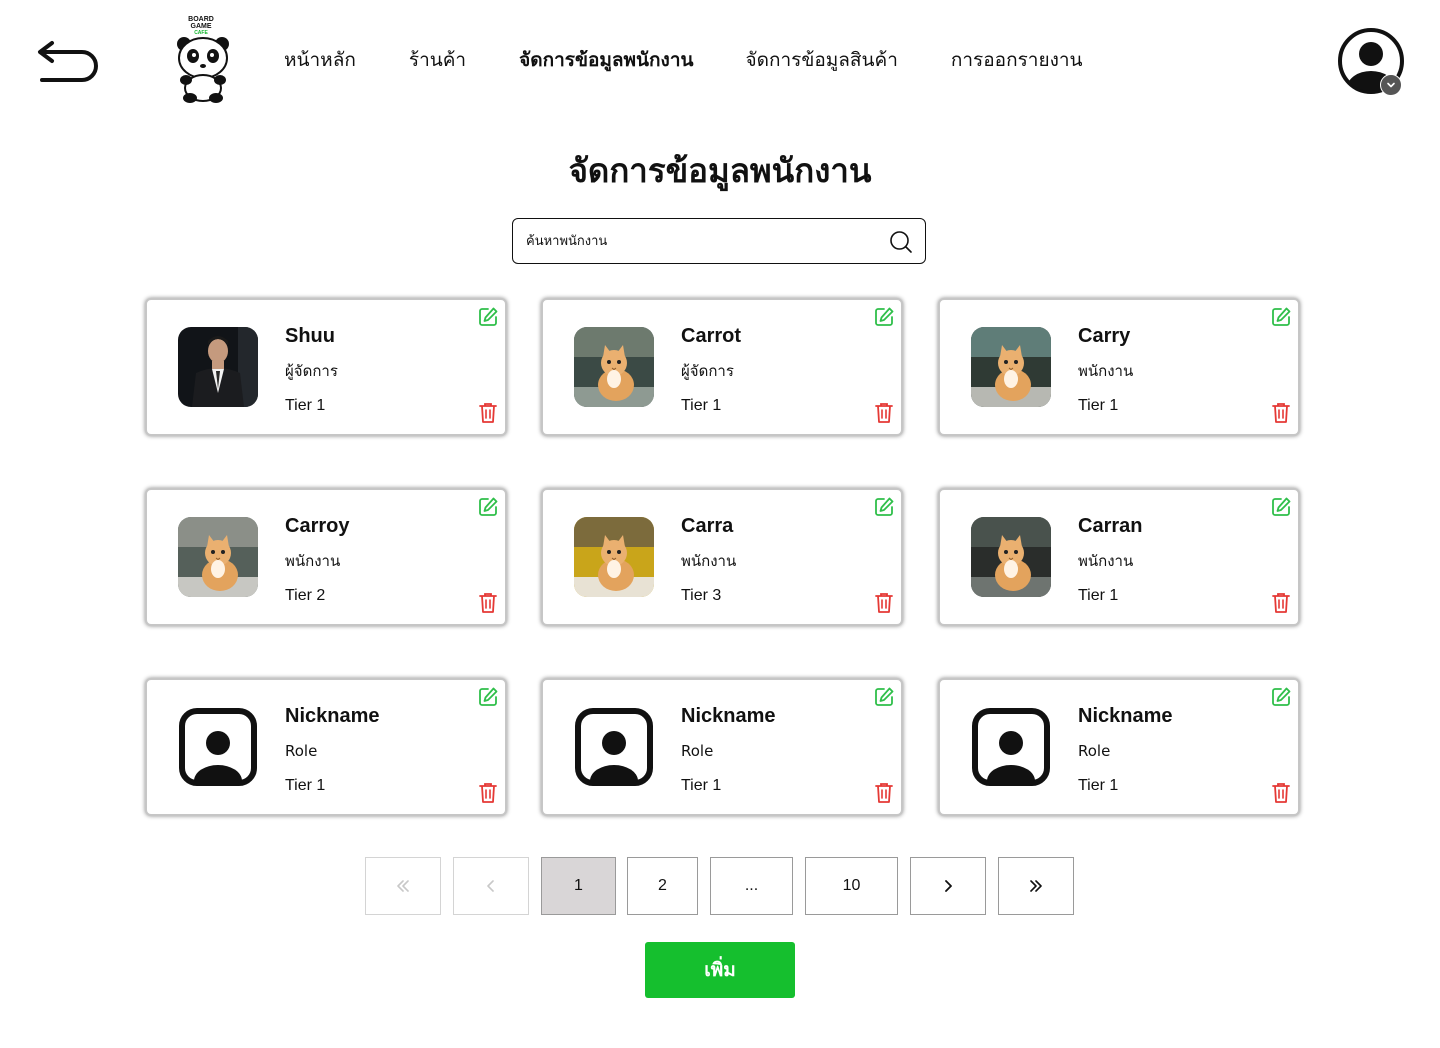 This screenshot has height=1048, width=1440. I want to click on employee-card: Carran พนักงาน Tier 1, so click(1119, 557).